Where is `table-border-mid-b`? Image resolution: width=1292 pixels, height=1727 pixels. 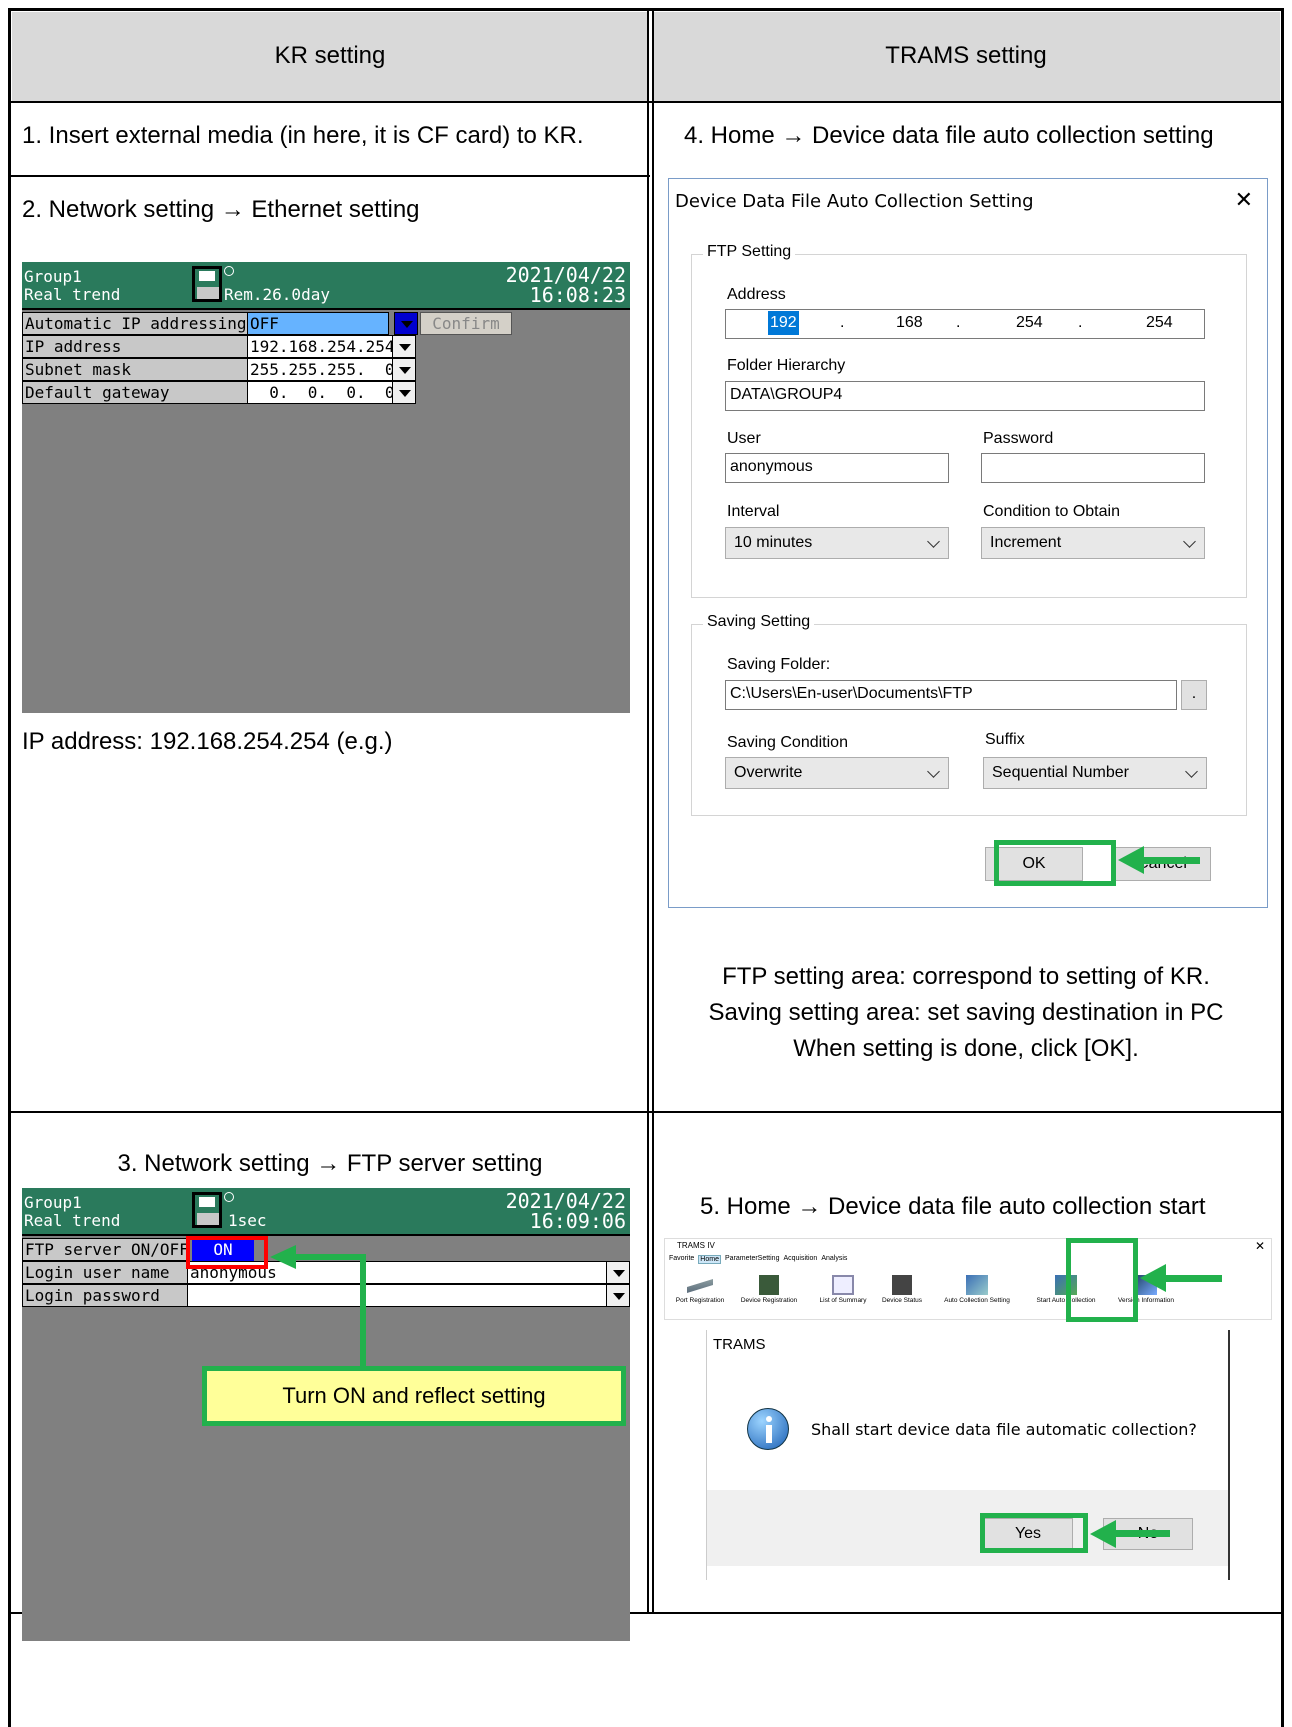
table-border-mid-b is located at coordinates (653, 810).